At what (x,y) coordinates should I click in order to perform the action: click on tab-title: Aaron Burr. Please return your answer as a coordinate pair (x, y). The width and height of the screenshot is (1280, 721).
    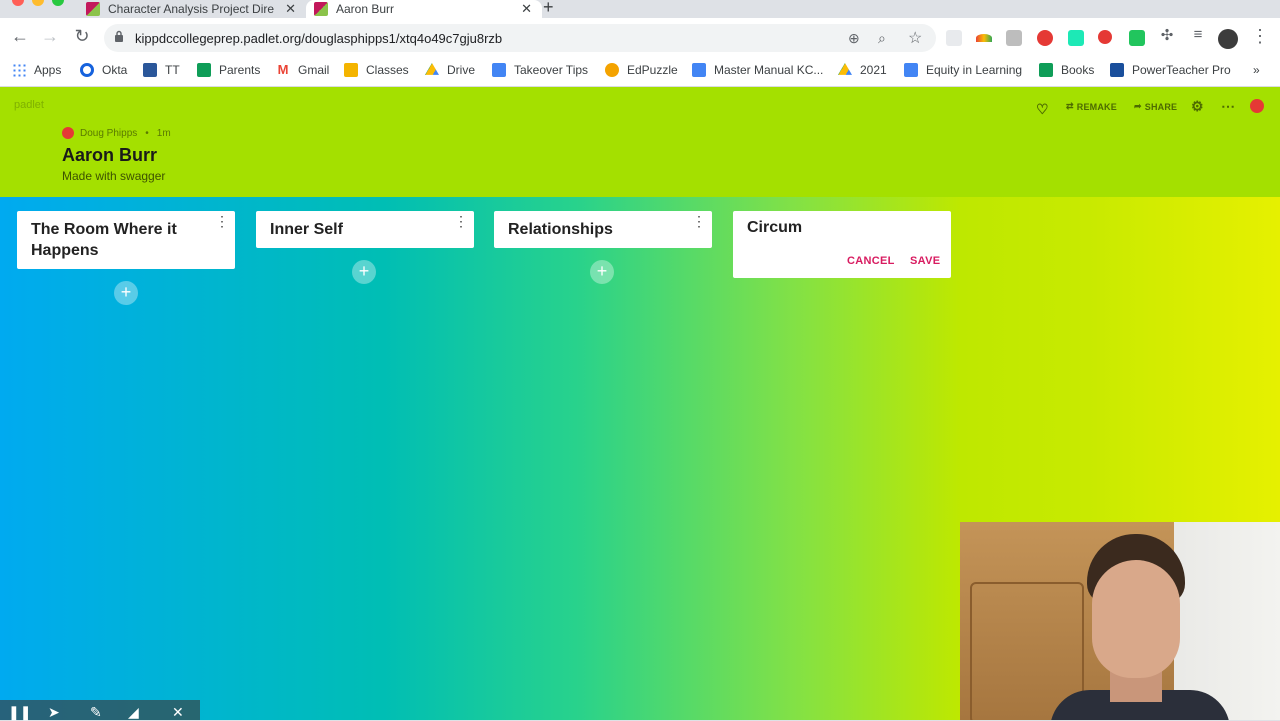
    Looking at the image, I should click on (365, 9).